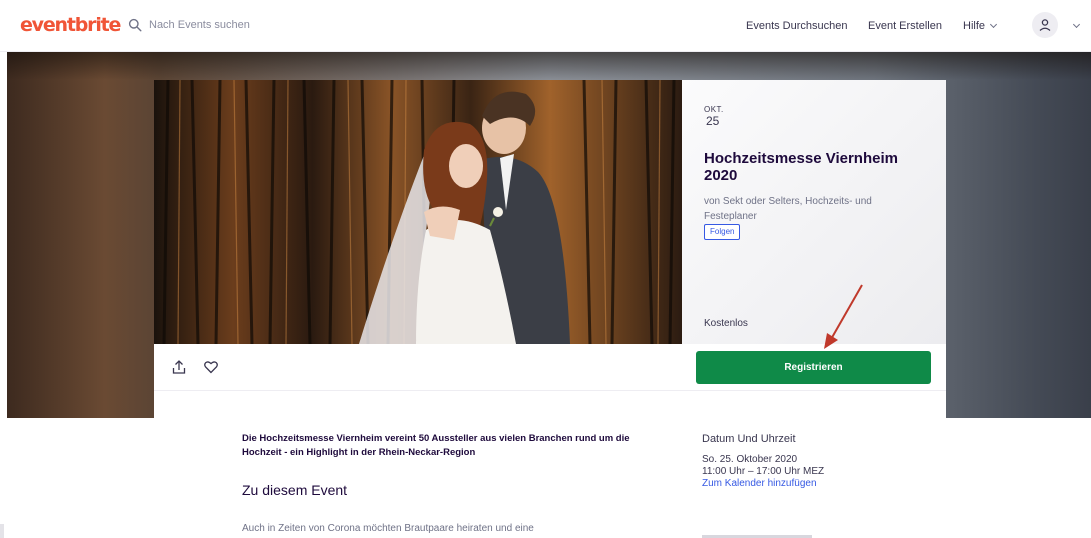  Describe the element at coordinates (135, 25) in the screenshot. I see `search-icon` at that location.